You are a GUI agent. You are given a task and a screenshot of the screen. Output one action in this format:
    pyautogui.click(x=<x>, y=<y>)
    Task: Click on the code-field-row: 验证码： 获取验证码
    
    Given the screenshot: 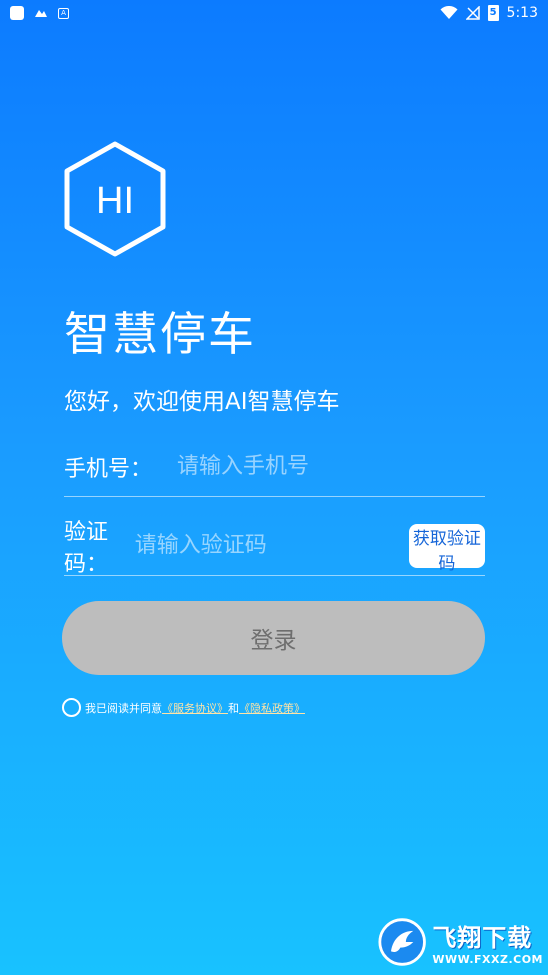 What is the action you would take?
    pyautogui.click(x=274, y=546)
    